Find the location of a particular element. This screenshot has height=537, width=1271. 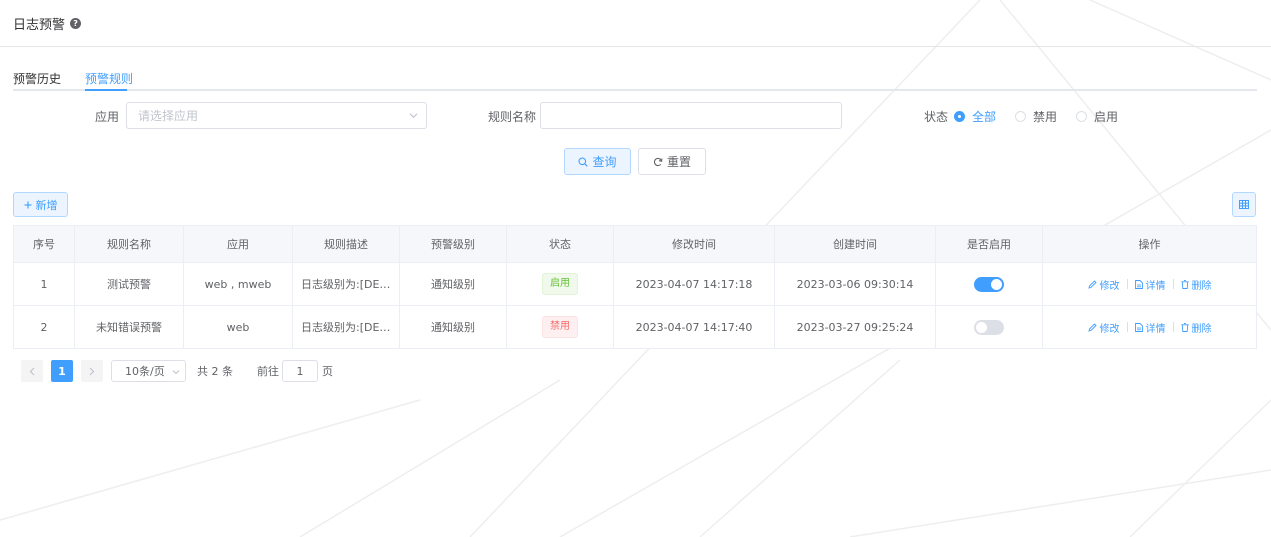

query-button-label: 查询 is located at coordinates (604, 162).